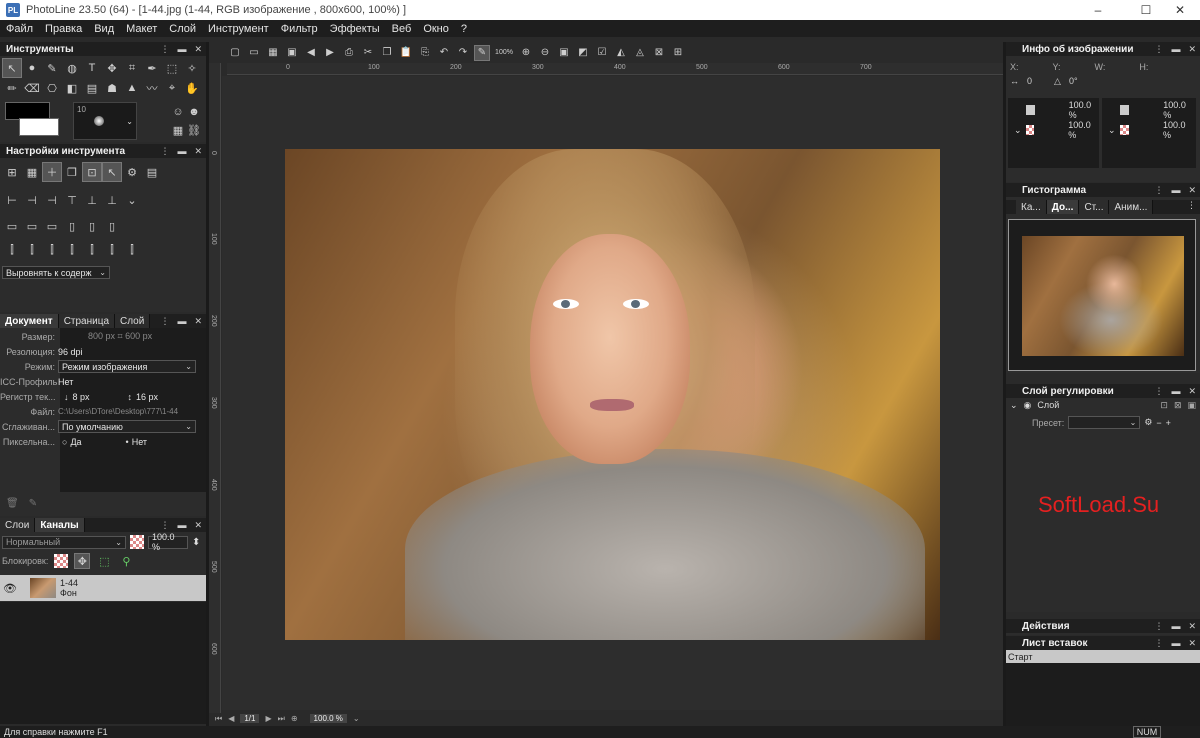 The image size is (1200, 738). What do you see at coordinates (402, 29) in the screenshot?
I see `menu-web: Веб` at bounding box center [402, 29].